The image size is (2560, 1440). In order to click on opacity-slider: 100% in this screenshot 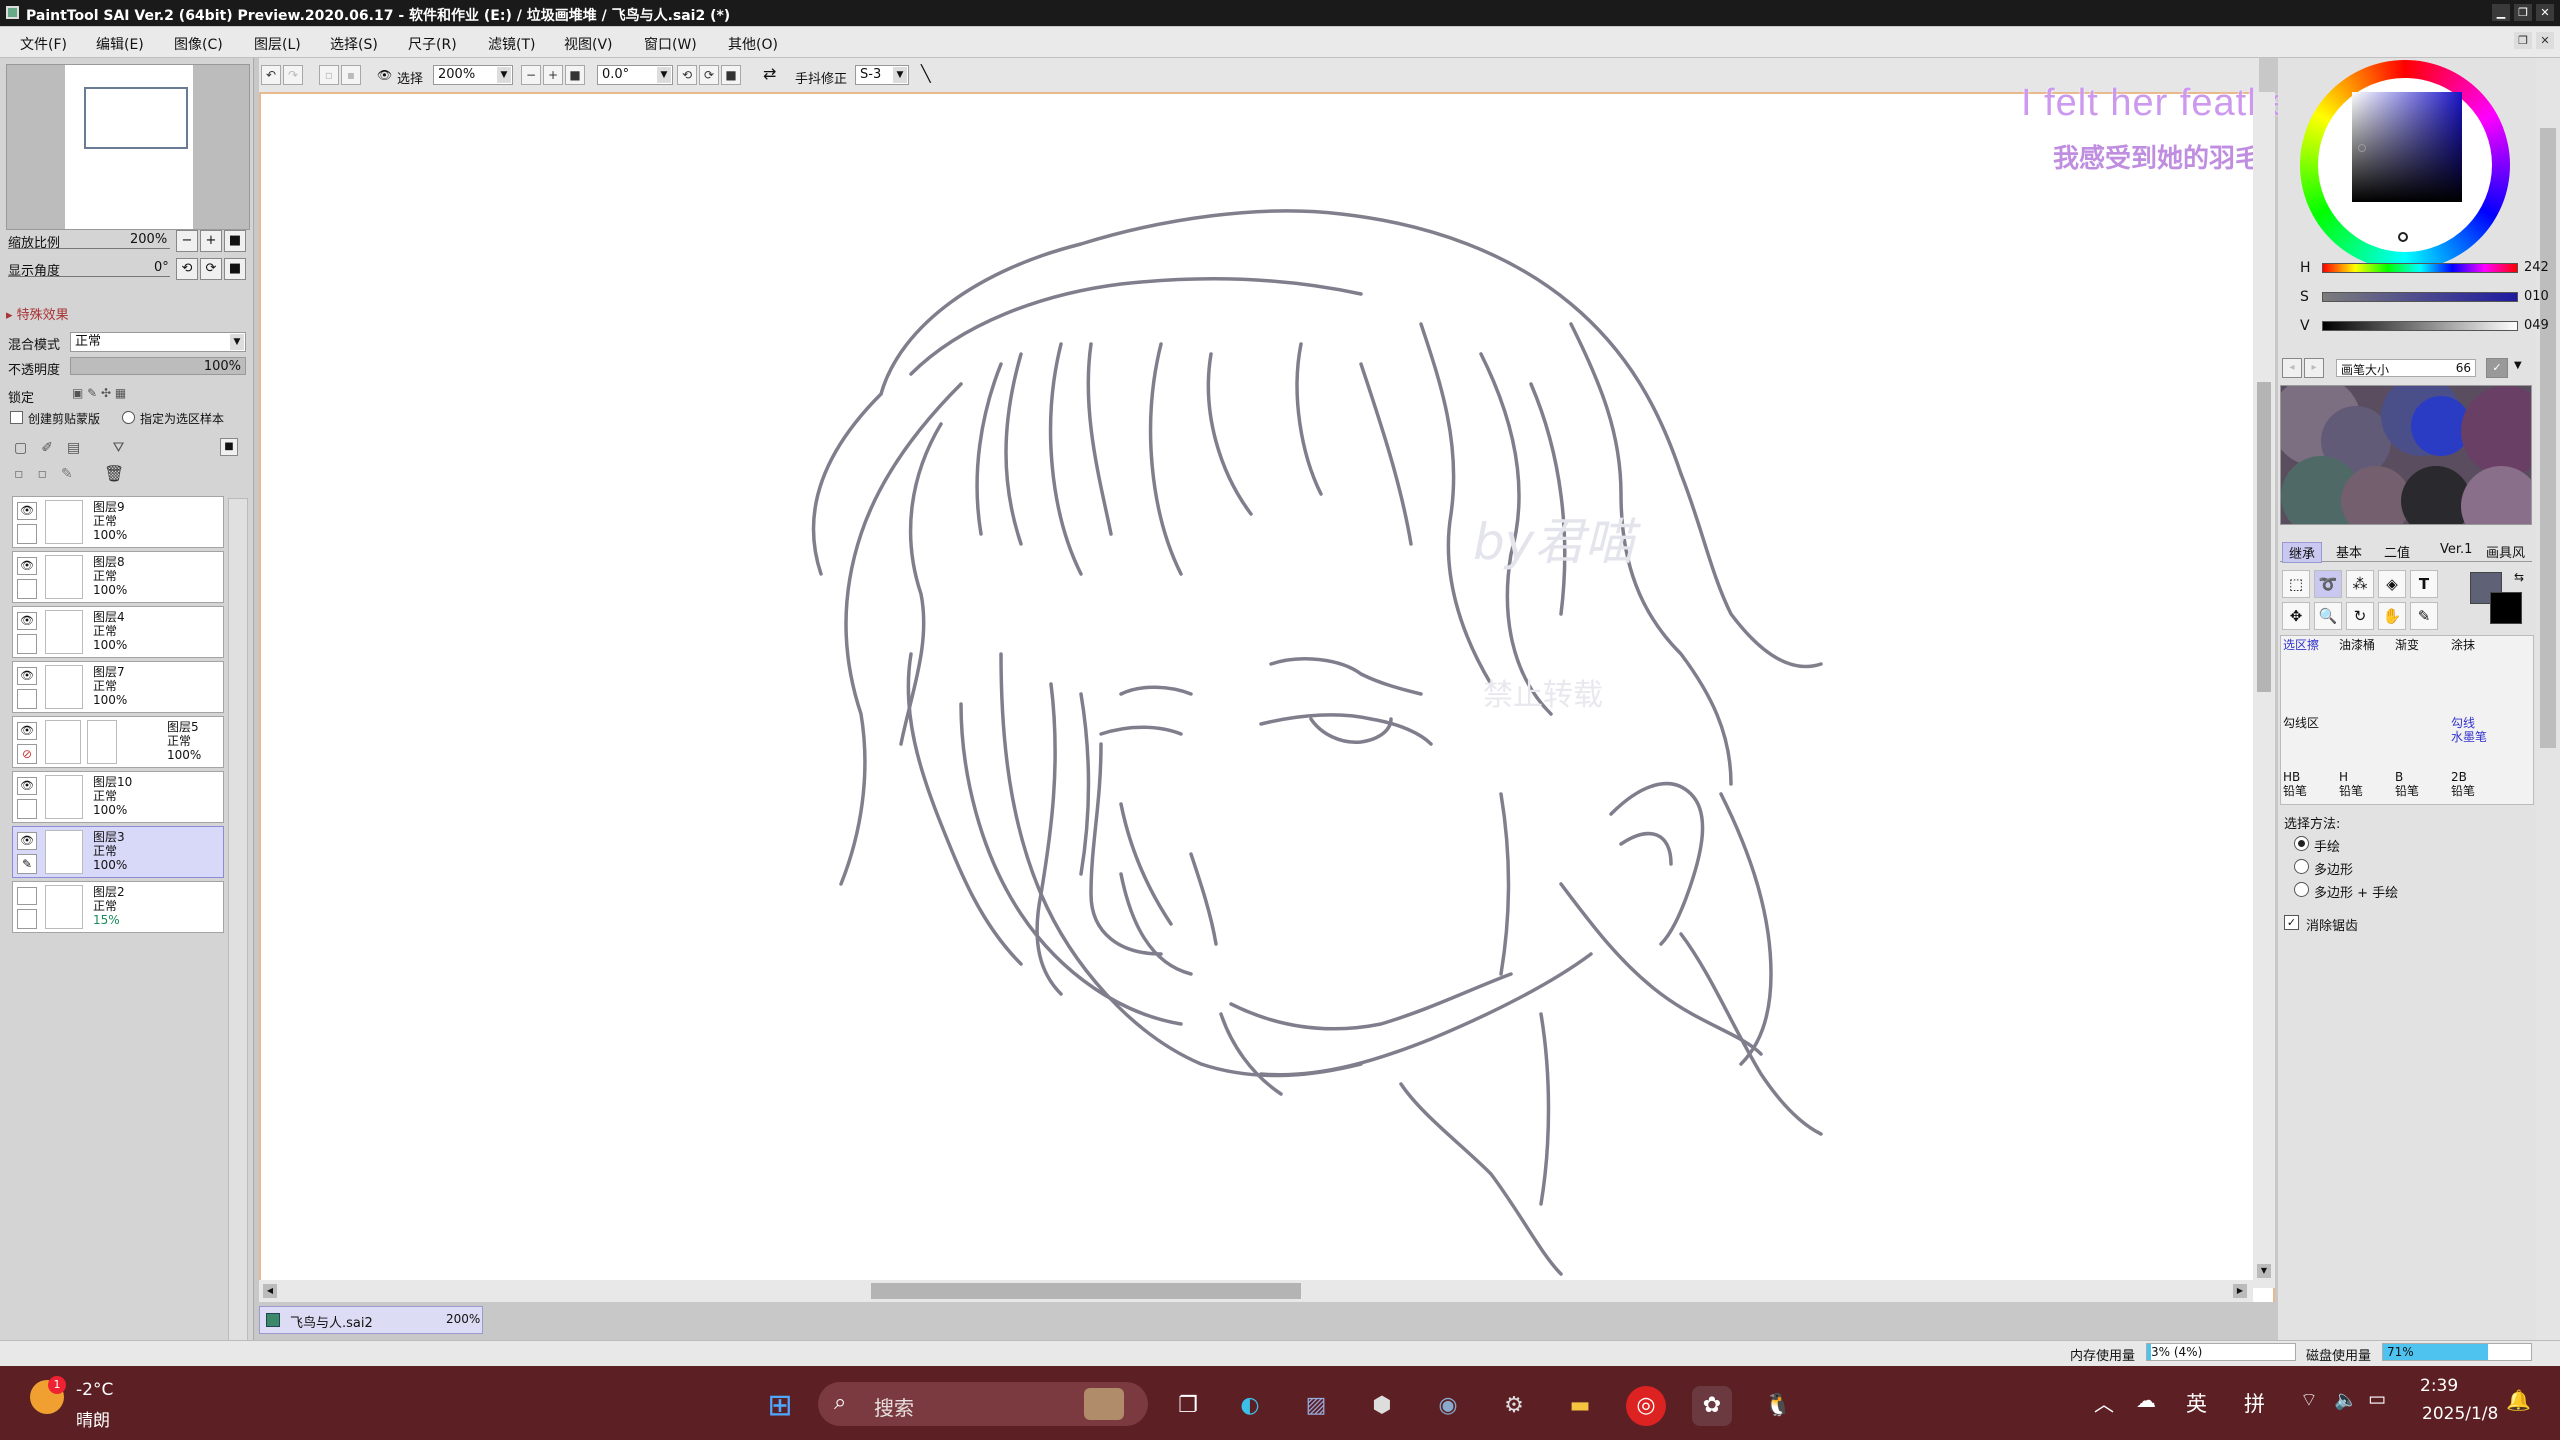, I will do `click(158, 366)`.